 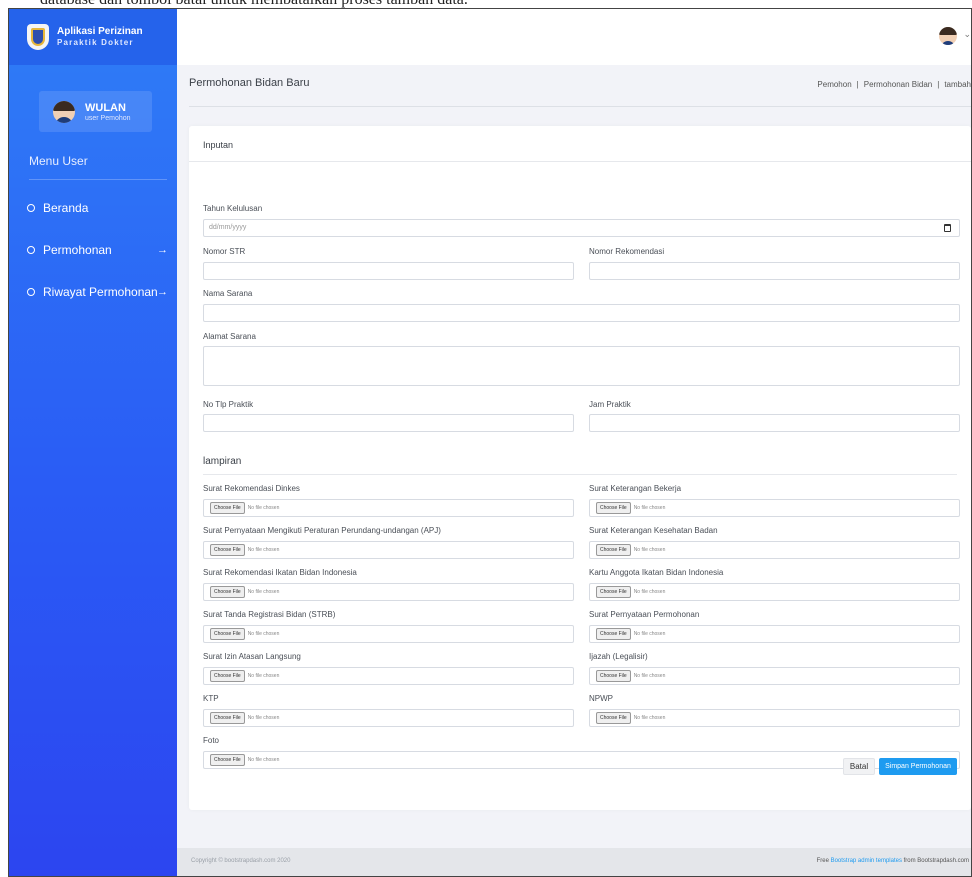 I want to click on breadcrumb: Pemohon | Permohonan Bidan | tambah, so click(x=894, y=84).